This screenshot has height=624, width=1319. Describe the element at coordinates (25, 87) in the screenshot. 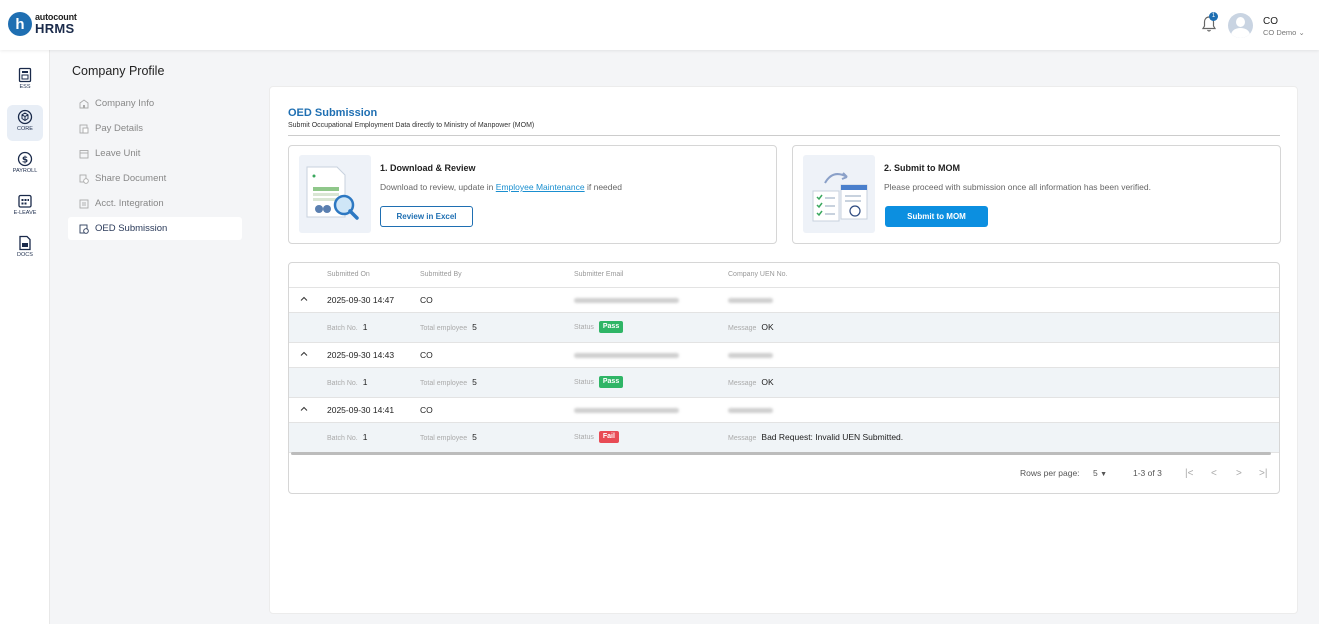

I see `rail-label: ESS` at that location.